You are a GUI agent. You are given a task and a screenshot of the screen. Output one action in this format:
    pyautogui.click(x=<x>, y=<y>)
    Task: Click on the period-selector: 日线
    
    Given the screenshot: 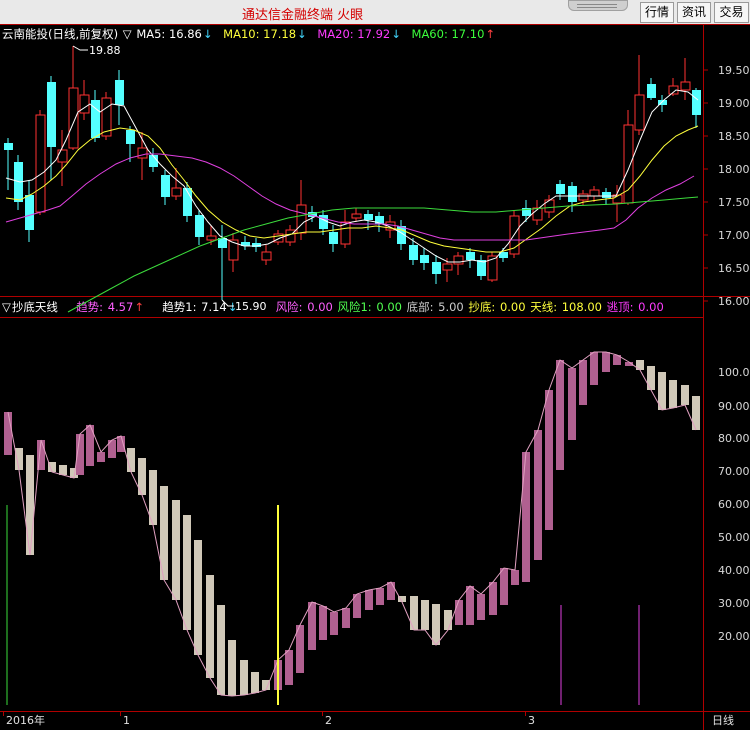 What is the action you would take?
    pyautogui.click(x=723, y=720)
    